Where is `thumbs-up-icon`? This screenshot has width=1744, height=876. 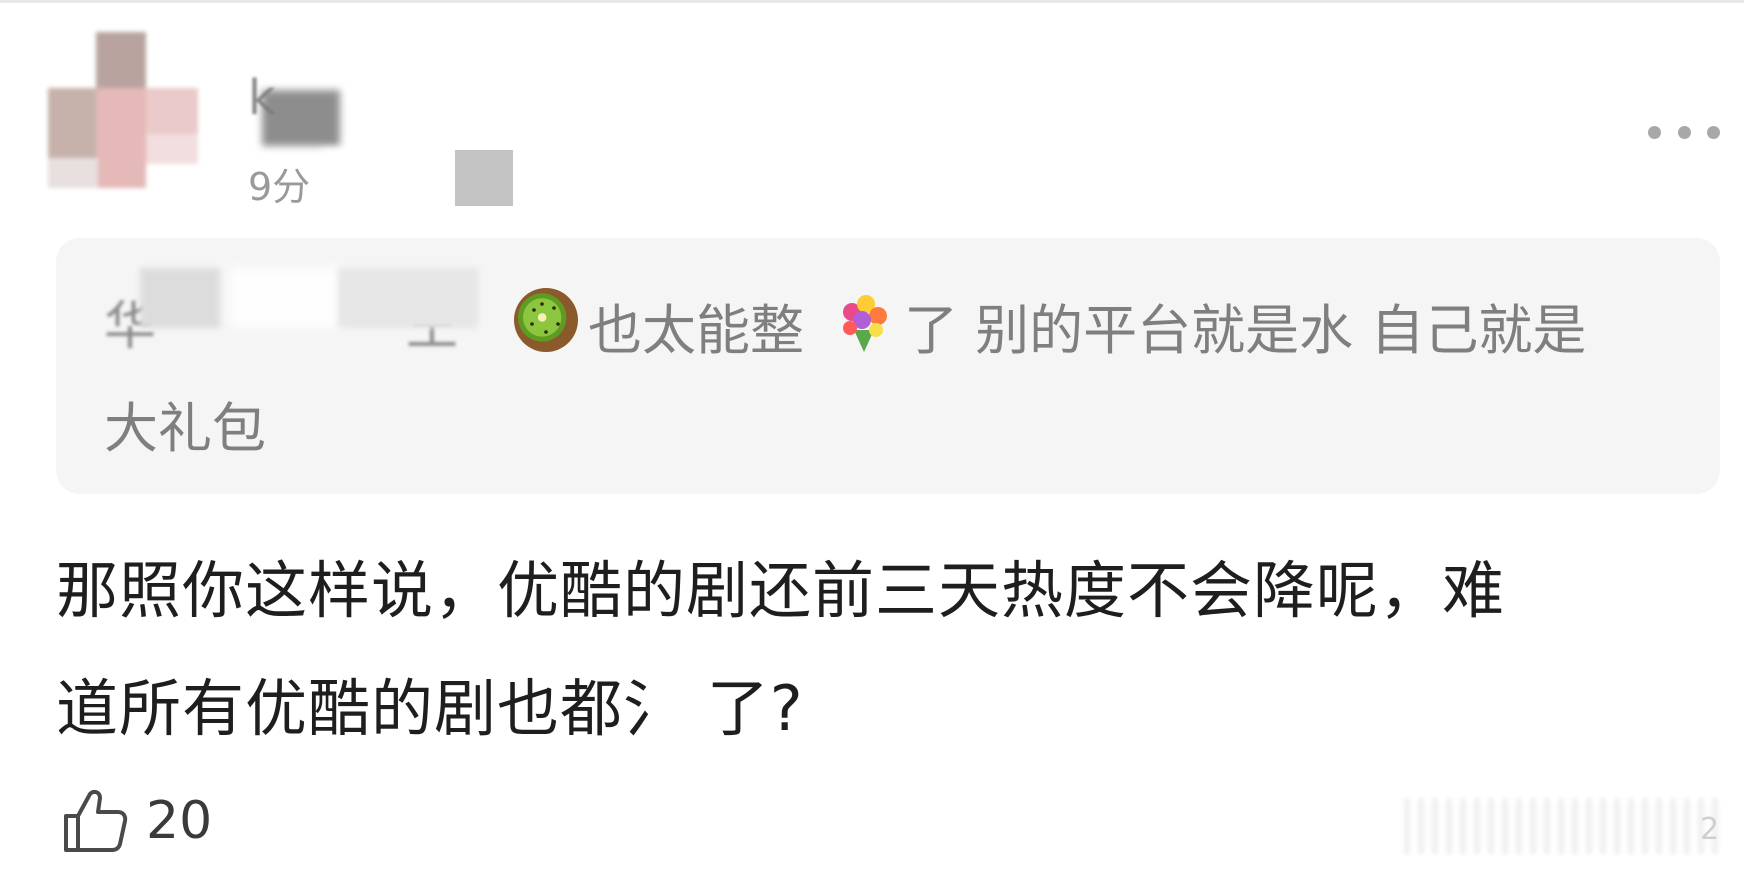 thumbs-up-icon is located at coordinates (96, 820).